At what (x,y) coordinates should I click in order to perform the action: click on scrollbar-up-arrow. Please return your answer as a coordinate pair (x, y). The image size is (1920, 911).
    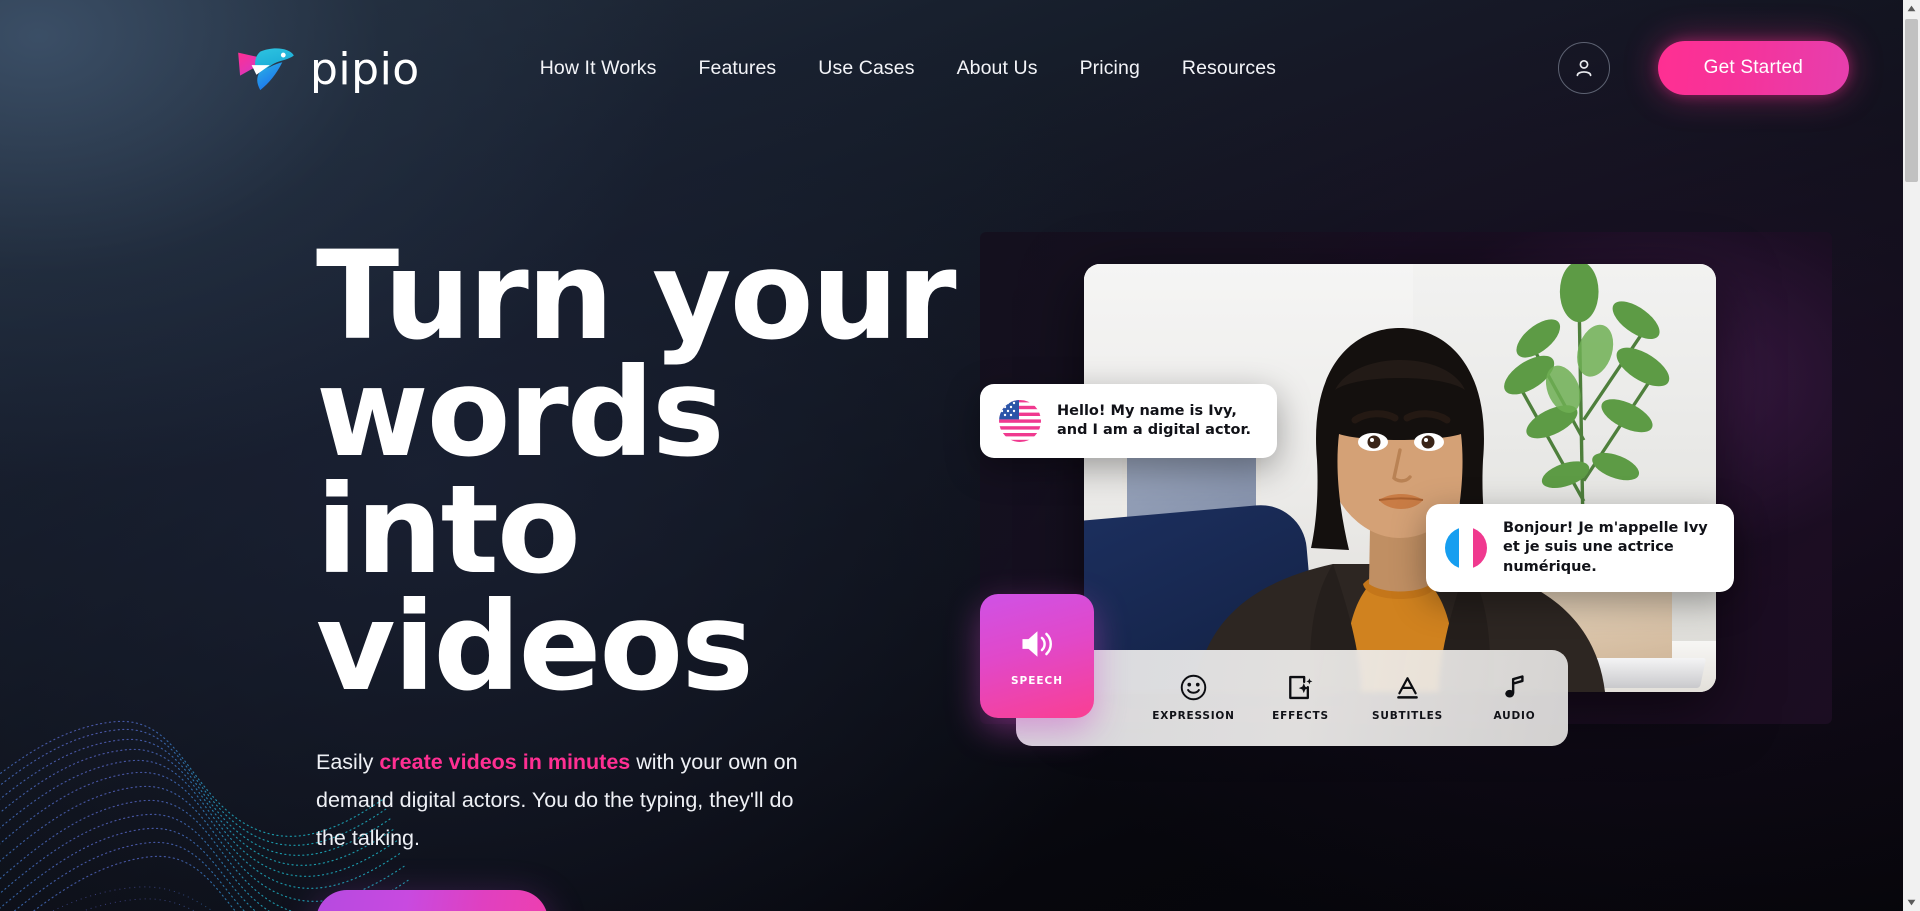
    Looking at the image, I should click on (1911, 8).